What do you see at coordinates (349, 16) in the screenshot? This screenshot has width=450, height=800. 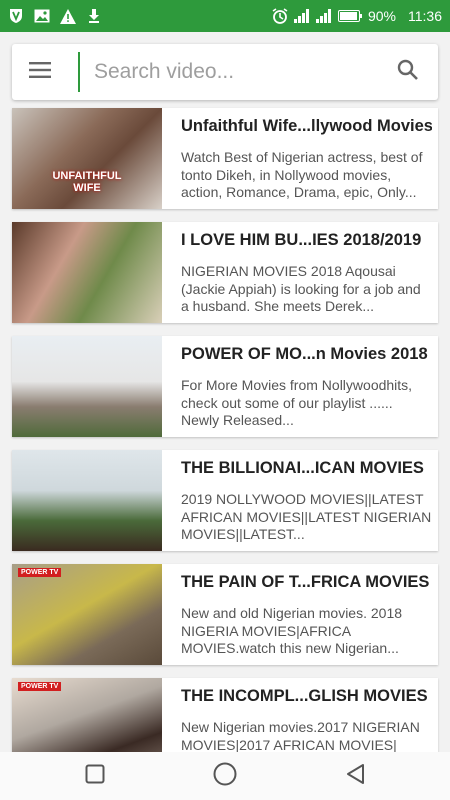 I see `battery-icon` at bounding box center [349, 16].